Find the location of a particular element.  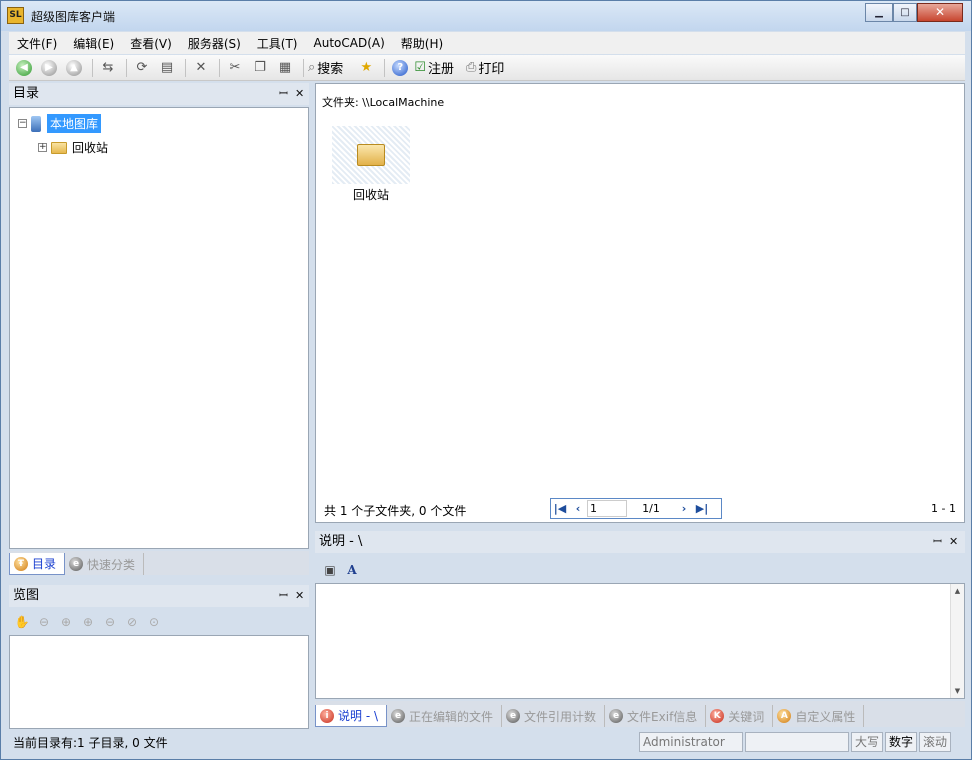

tab-label: 目录 is located at coordinates (44, 564).